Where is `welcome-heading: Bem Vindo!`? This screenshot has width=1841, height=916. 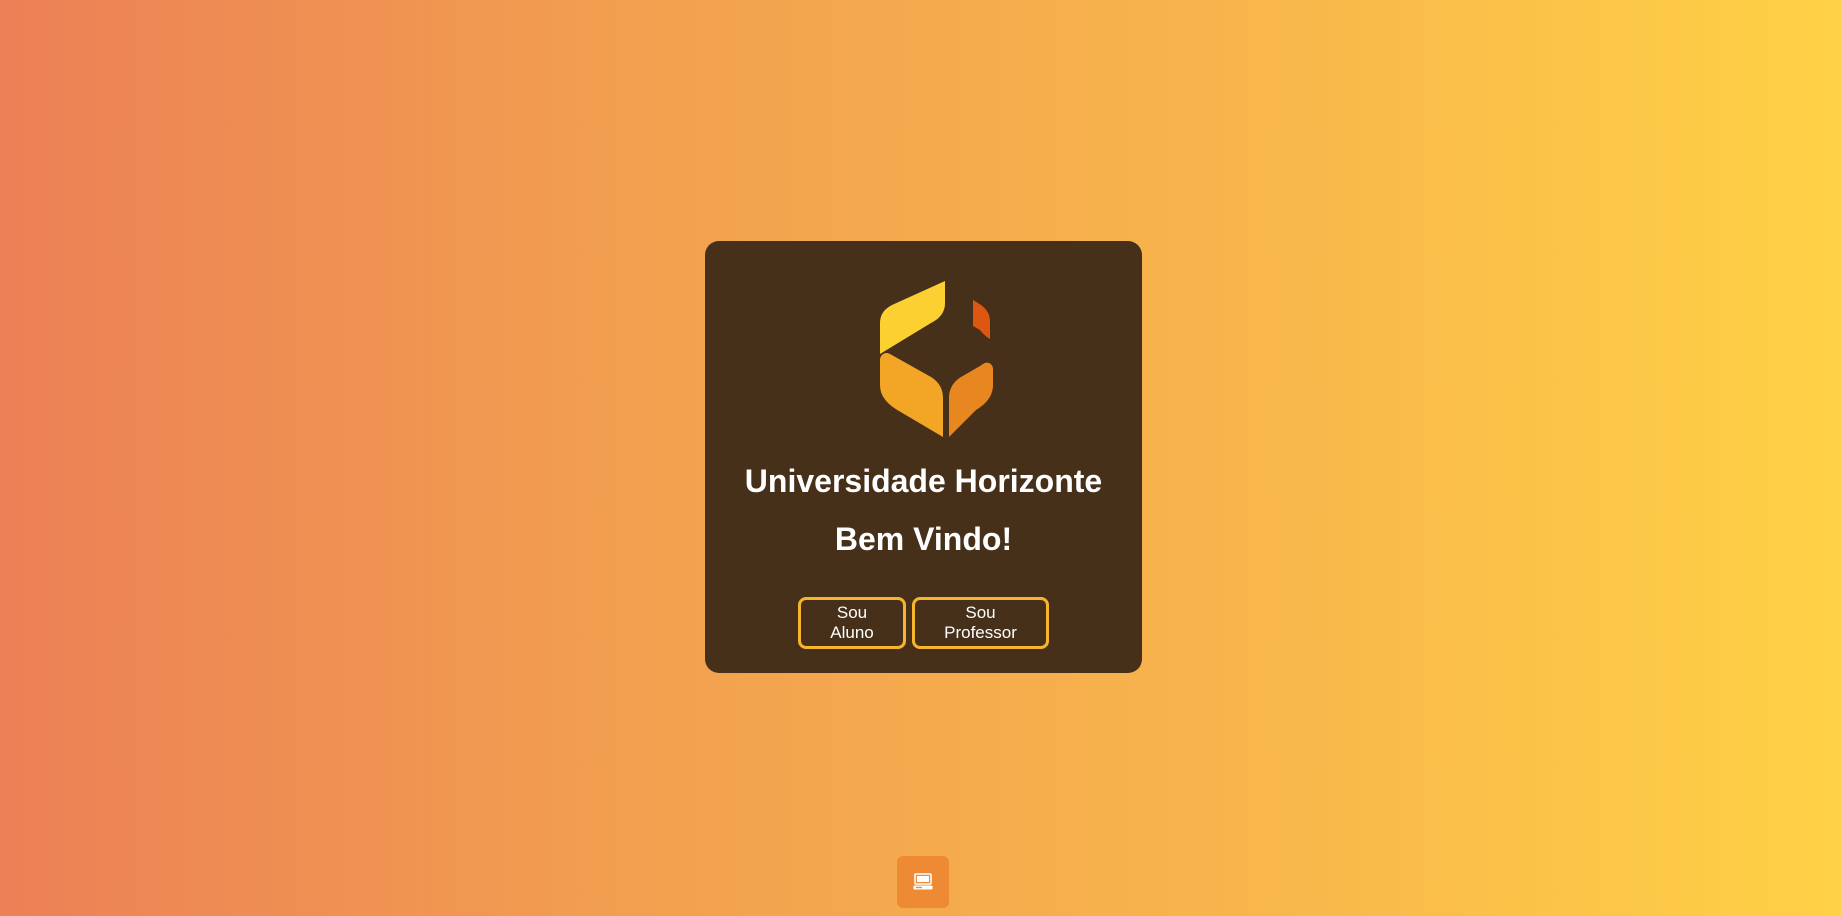 welcome-heading: Bem Vindo! is located at coordinates (923, 539).